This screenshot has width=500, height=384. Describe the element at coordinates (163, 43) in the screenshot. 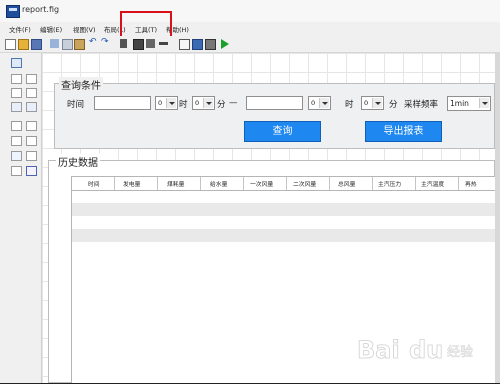

I see `distribute-icon` at that location.